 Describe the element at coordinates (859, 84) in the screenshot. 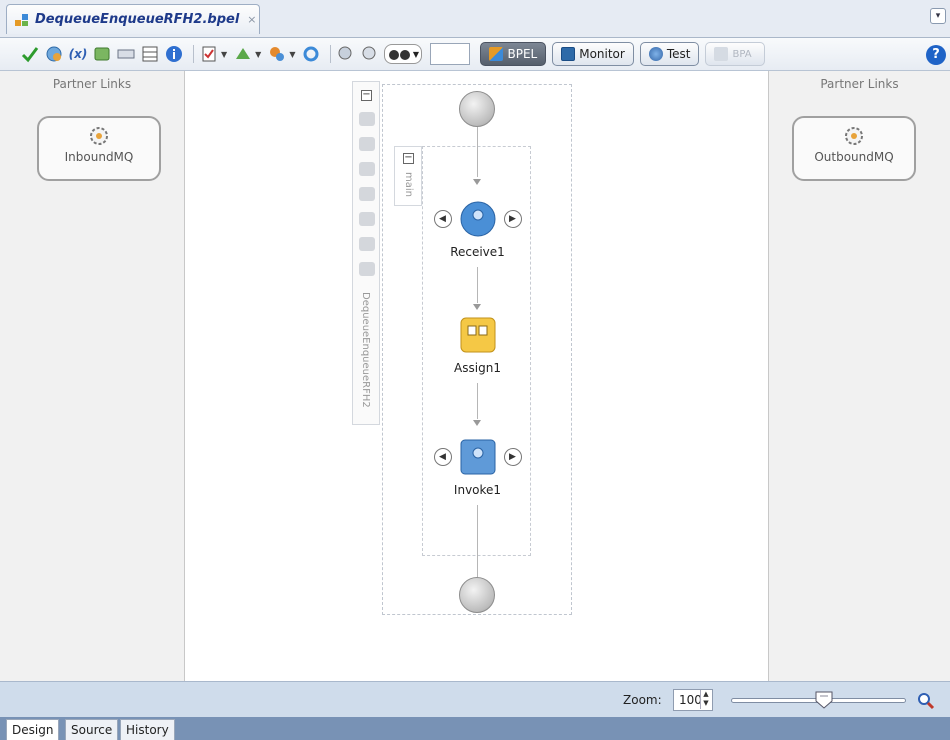

I see `right-partner-links-title: Partner Links` at that location.